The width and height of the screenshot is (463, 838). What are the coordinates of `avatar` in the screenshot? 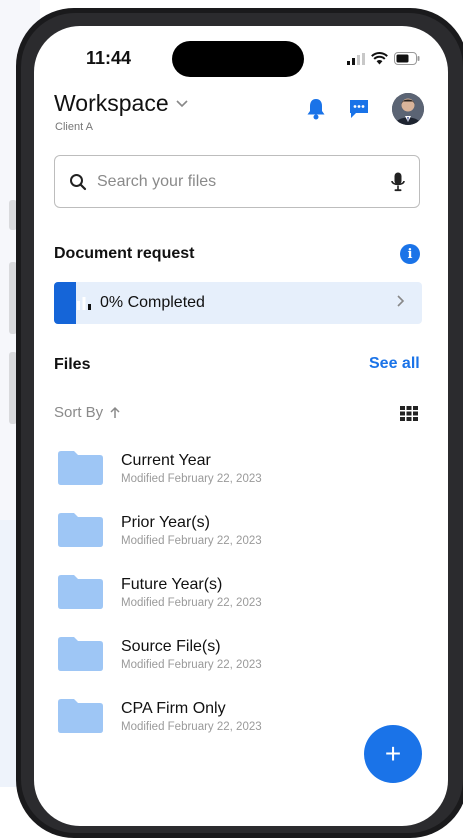 It's located at (408, 109).